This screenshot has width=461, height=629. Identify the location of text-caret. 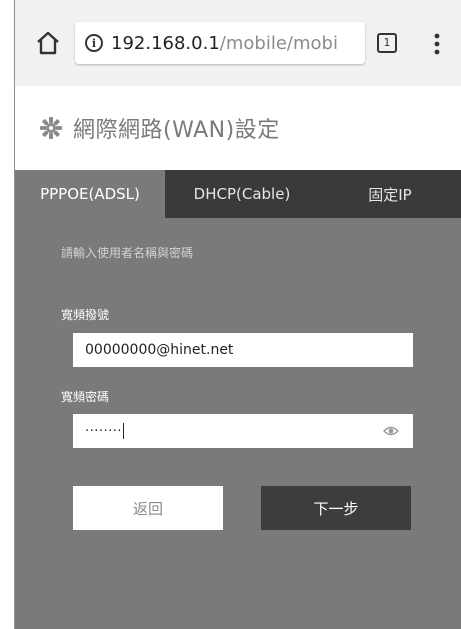
(124, 431).